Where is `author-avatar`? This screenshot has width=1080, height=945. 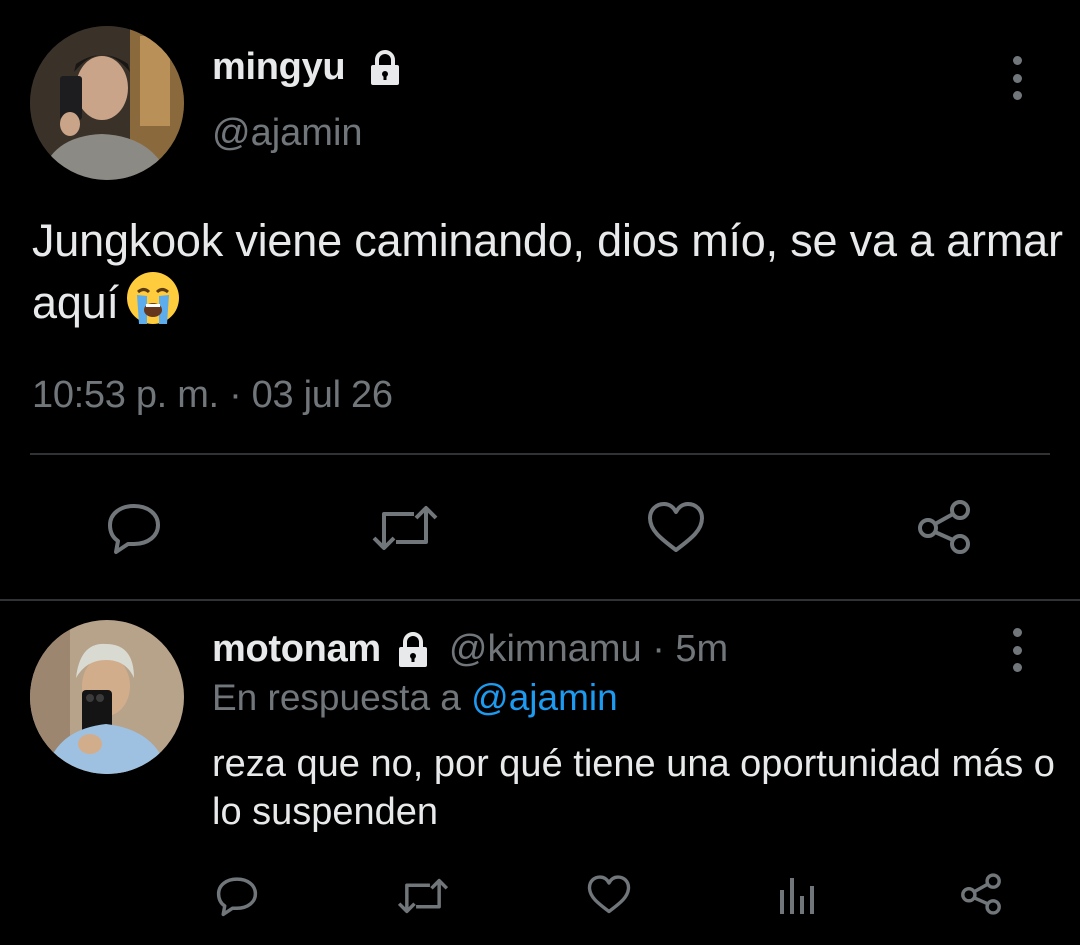 author-avatar is located at coordinates (107, 103).